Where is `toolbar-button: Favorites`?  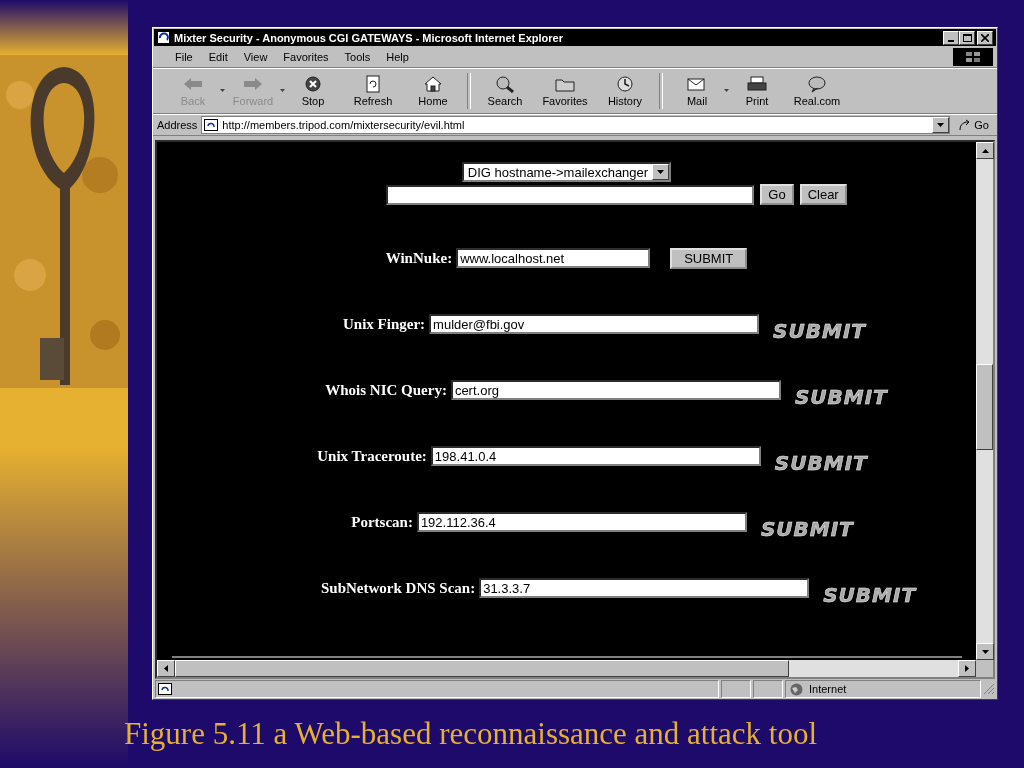
toolbar-button: Favorites is located at coordinates (565, 91).